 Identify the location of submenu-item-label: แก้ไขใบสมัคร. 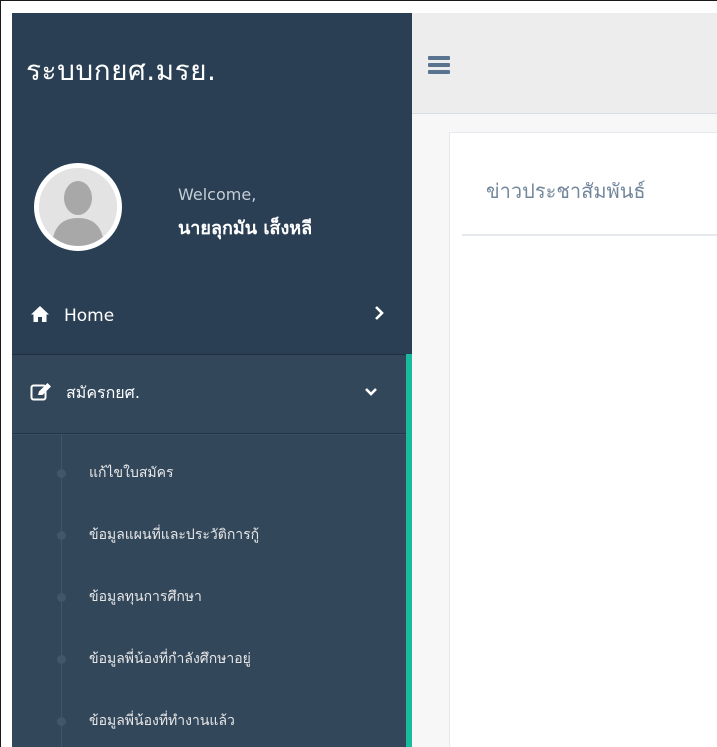
(131, 473).